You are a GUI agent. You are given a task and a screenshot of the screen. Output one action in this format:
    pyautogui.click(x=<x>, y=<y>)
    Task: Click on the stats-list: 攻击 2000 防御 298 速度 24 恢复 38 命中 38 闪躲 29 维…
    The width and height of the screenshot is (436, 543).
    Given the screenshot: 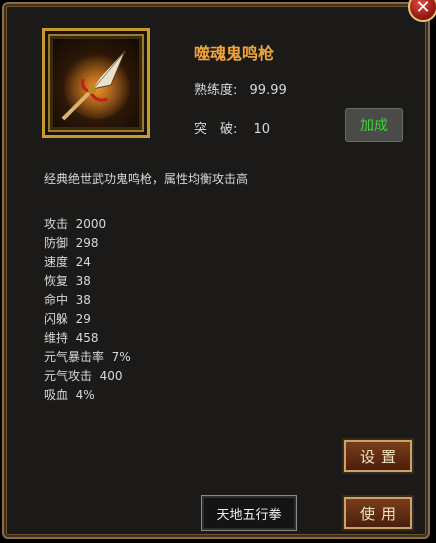 What is the action you would take?
    pyautogui.click(x=87, y=310)
    